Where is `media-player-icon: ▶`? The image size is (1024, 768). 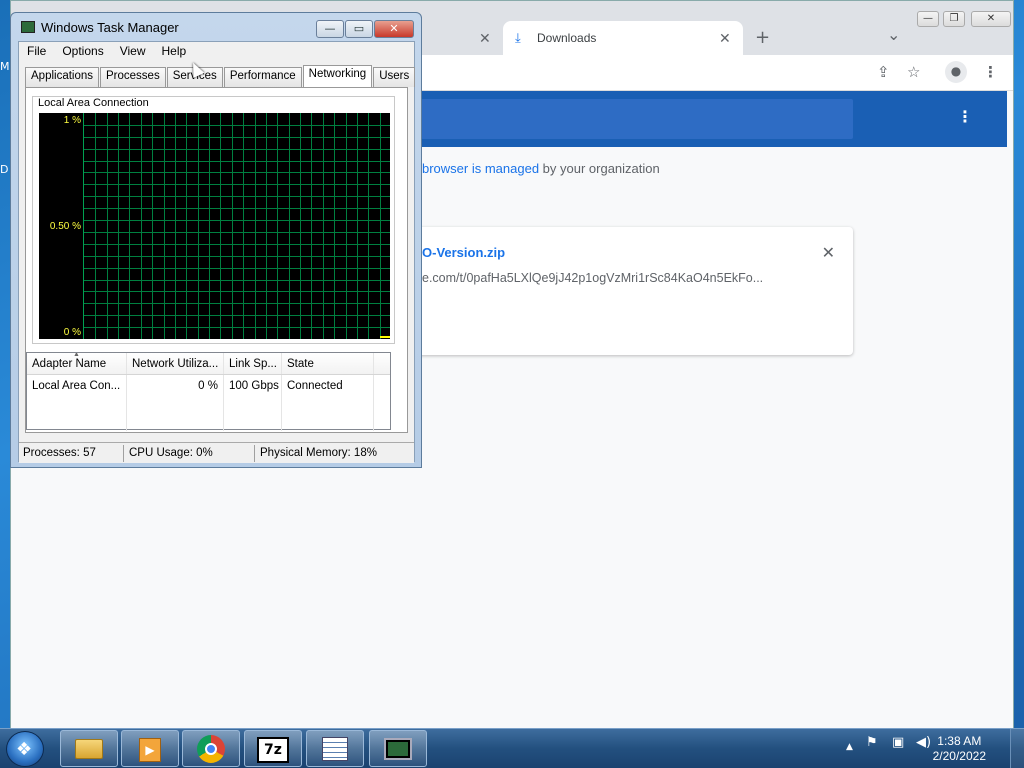
media-player-icon: ▶ is located at coordinates (150, 748).